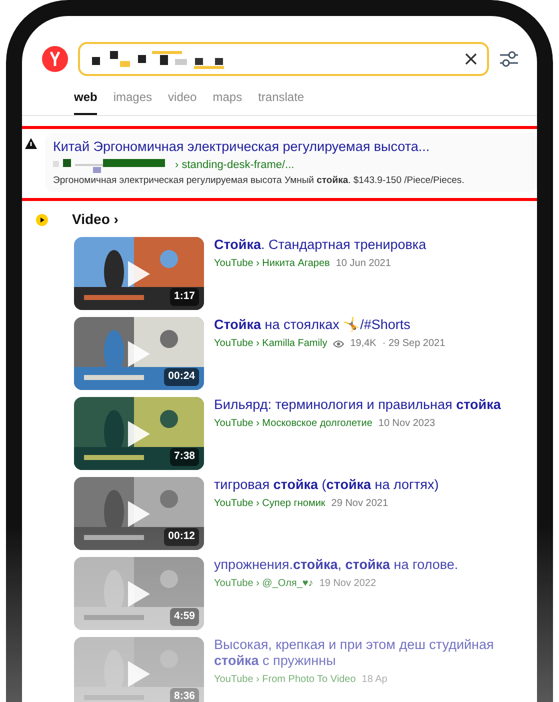 This screenshot has width=559, height=702. I want to click on result-snippet: Эргономичная электрическая регулируемая высота Умный стойка. $143.9-150 /Piece/Pieces., so click(259, 181).